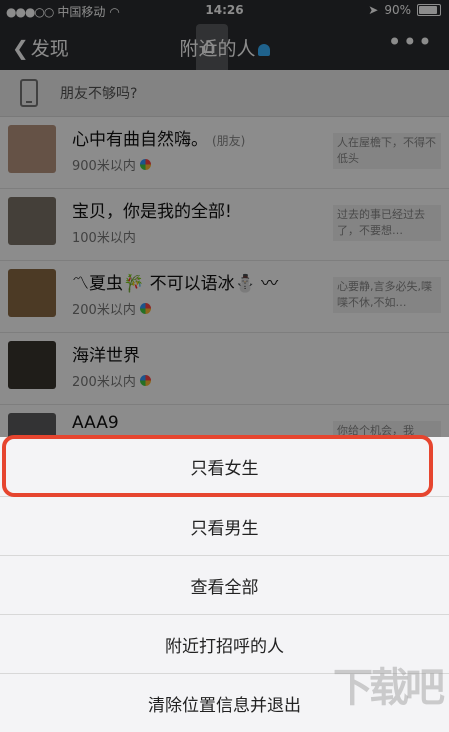 The width and height of the screenshot is (449, 732). What do you see at coordinates (389, 688) in the screenshot?
I see `watermark: 下载吧` at bounding box center [389, 688].